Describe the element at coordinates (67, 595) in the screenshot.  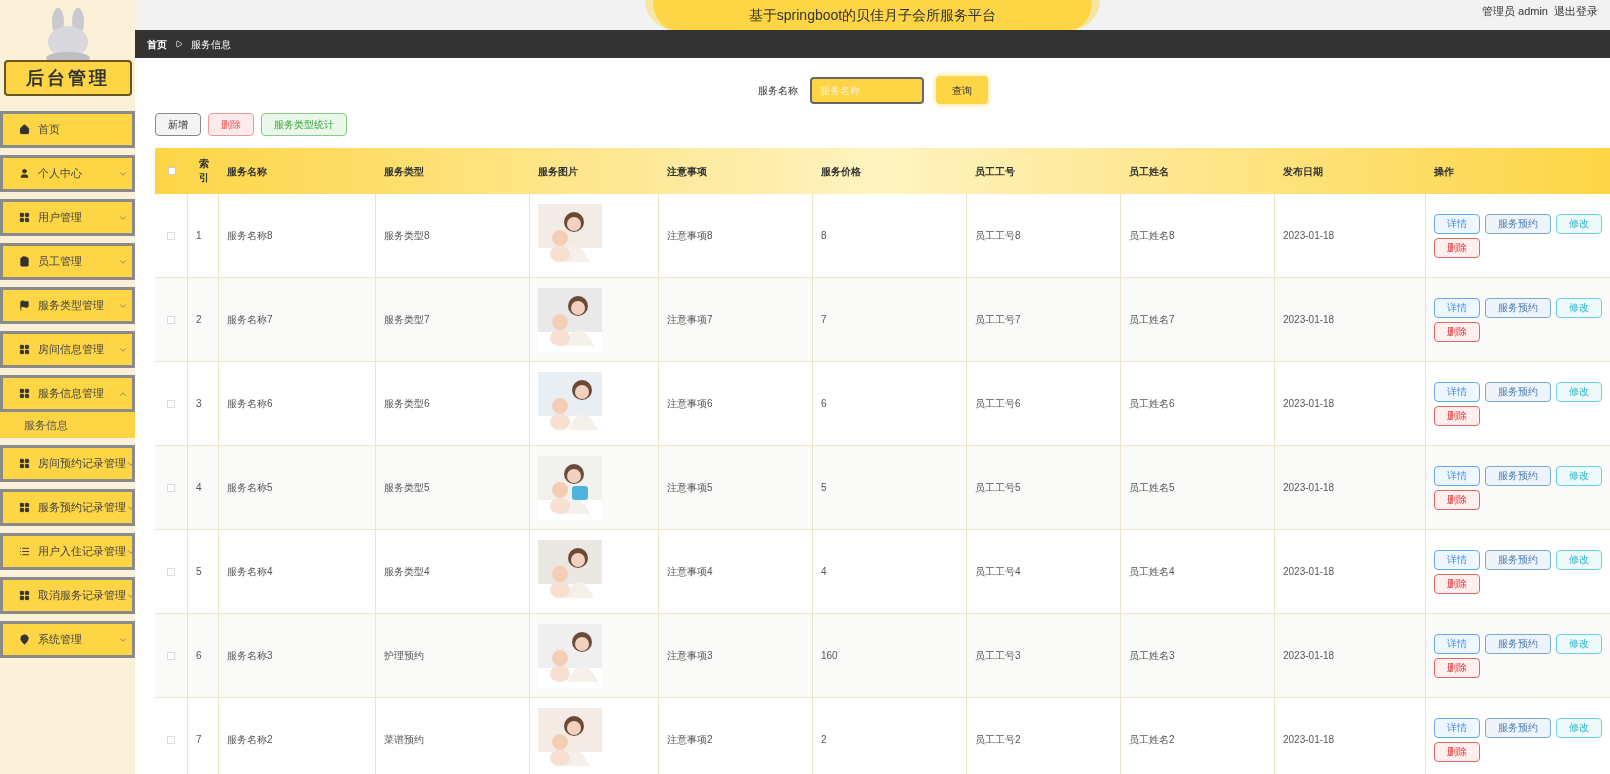
I see `menu-item: 取消服务记录管理` at that location.